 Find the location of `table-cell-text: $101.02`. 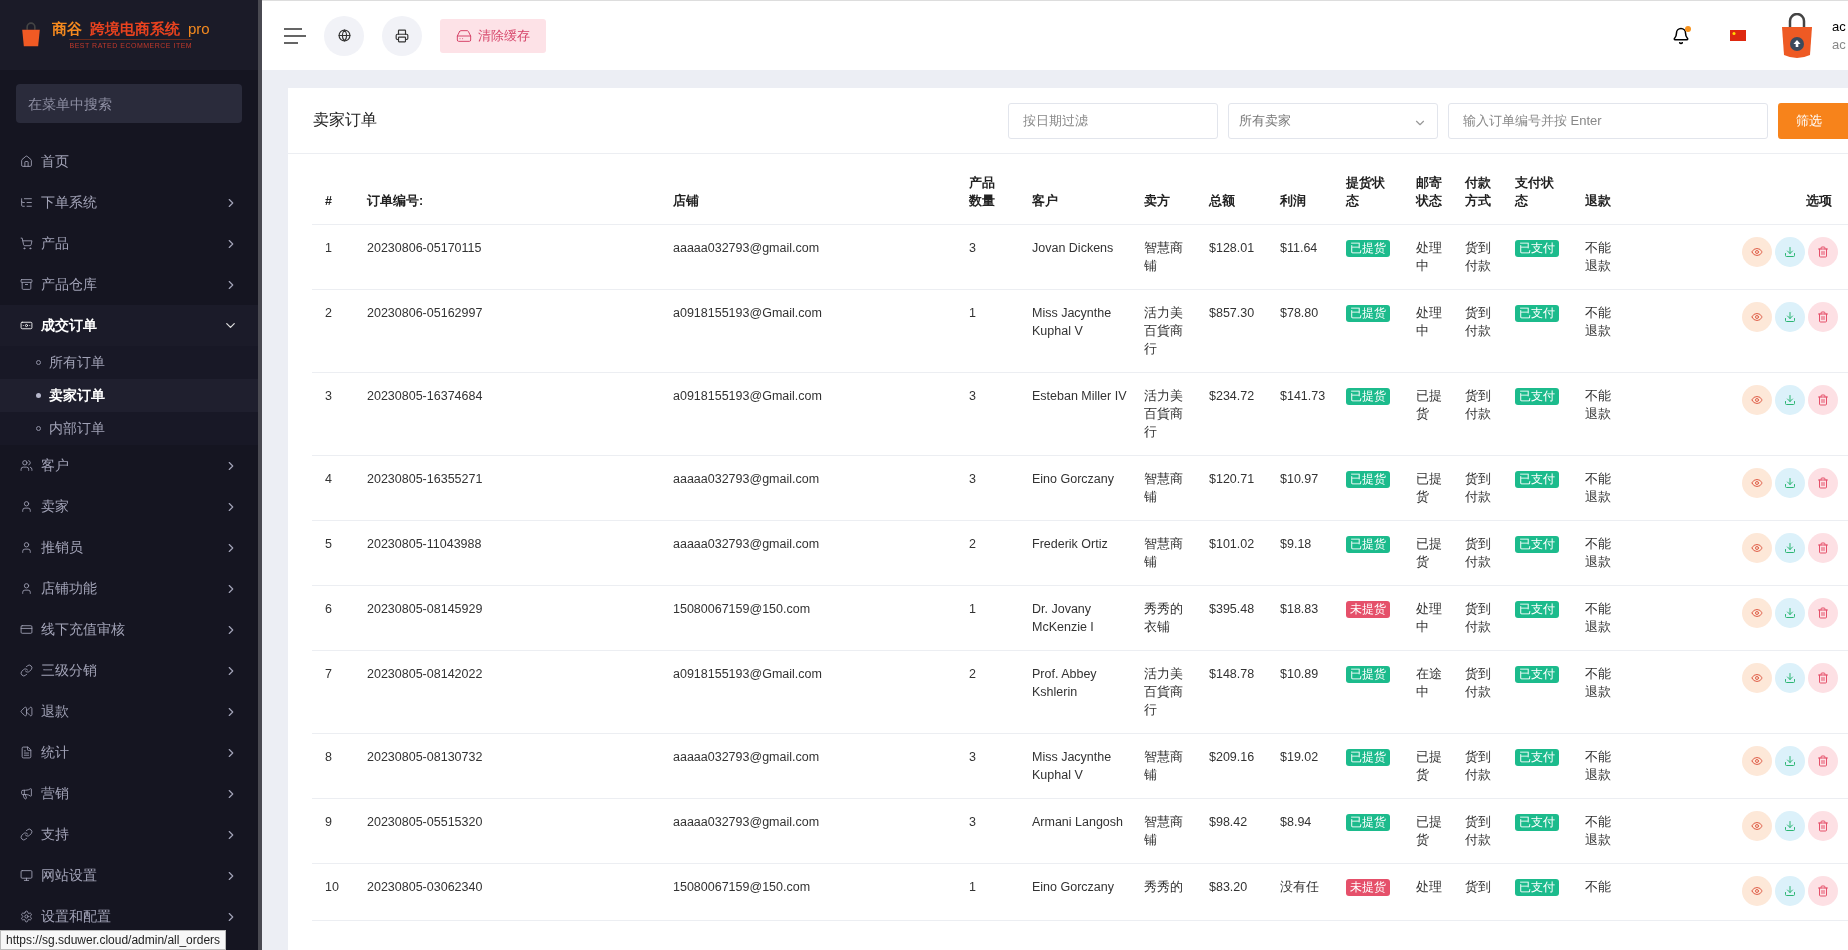

table-cell-text: $101.02 is located at coordinates (1232, 544).